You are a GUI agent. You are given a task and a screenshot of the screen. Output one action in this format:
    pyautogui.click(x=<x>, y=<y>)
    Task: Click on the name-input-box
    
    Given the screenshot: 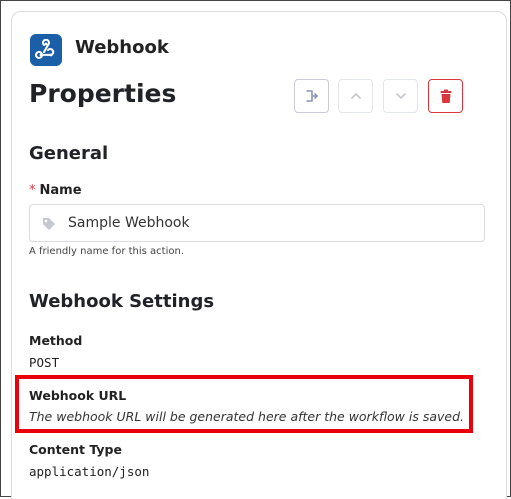 What is the action you would take?
    pyautogui.click(x=257, y=223)
    